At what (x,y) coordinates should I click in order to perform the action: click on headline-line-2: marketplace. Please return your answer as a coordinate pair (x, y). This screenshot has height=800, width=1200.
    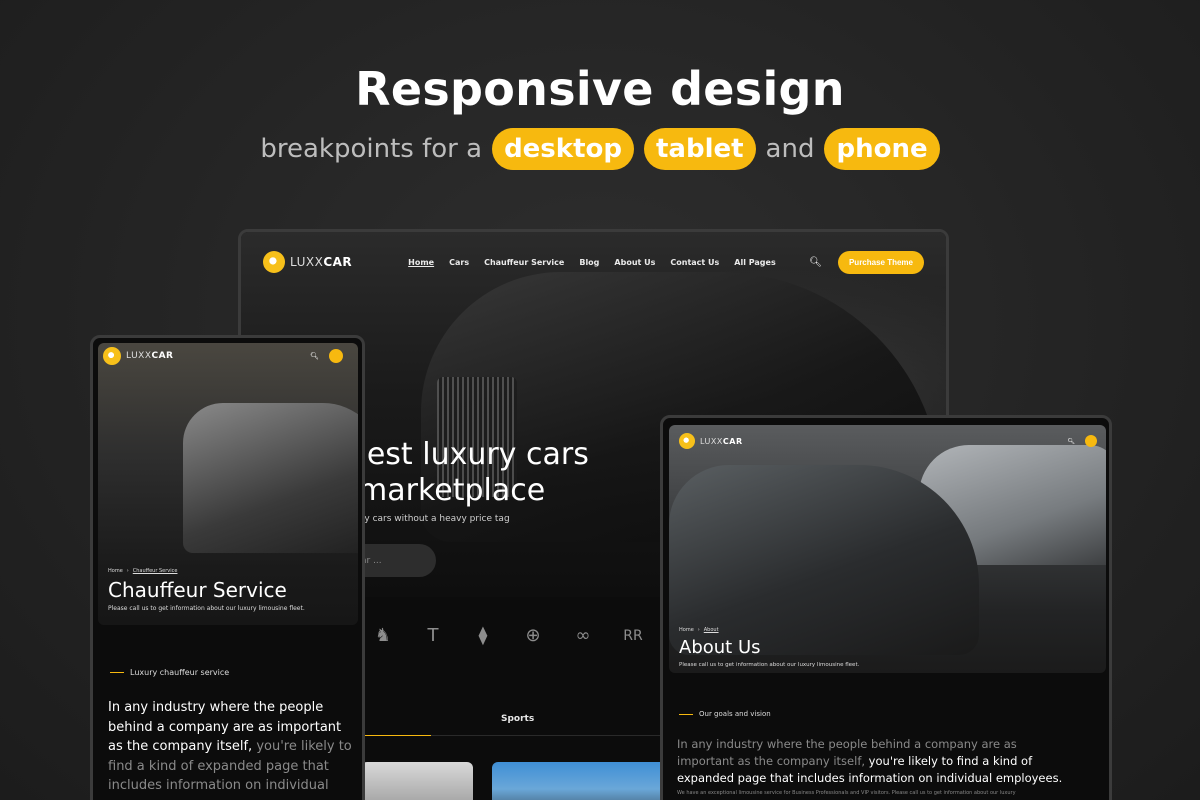
    Looking at the image, I should click on (452, 490).